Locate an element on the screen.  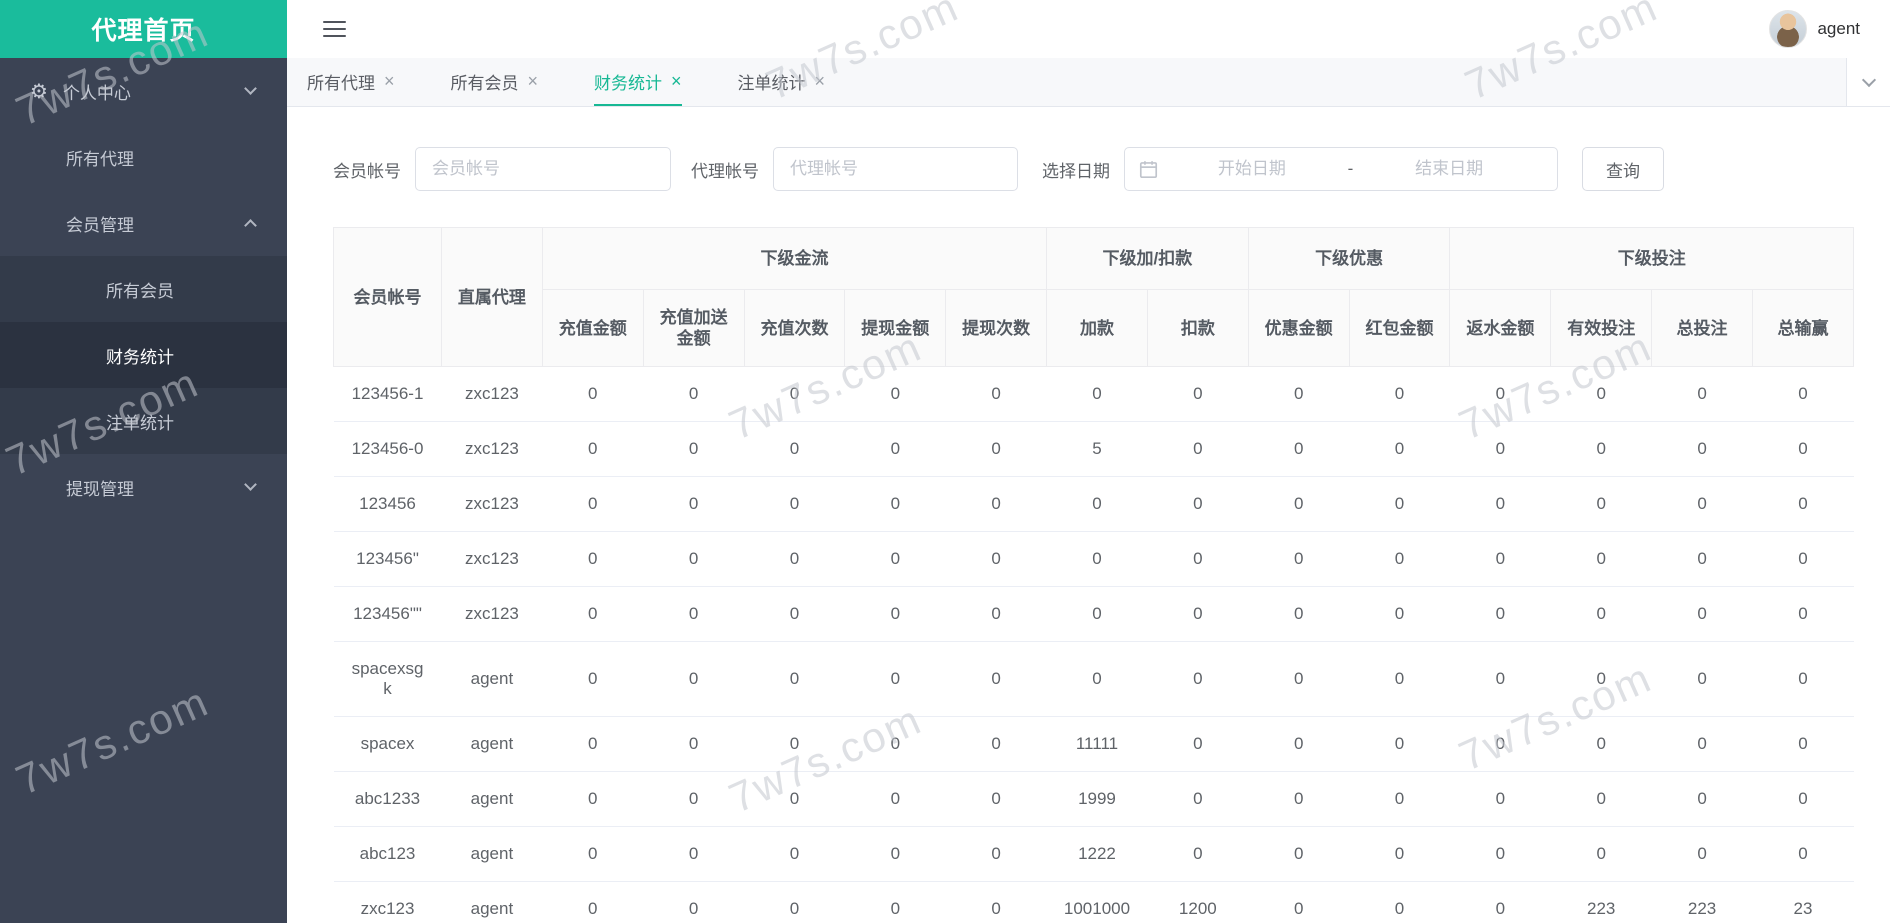
sidebar-item-all-members: 所有会员 is located at coordinates (143, 289).